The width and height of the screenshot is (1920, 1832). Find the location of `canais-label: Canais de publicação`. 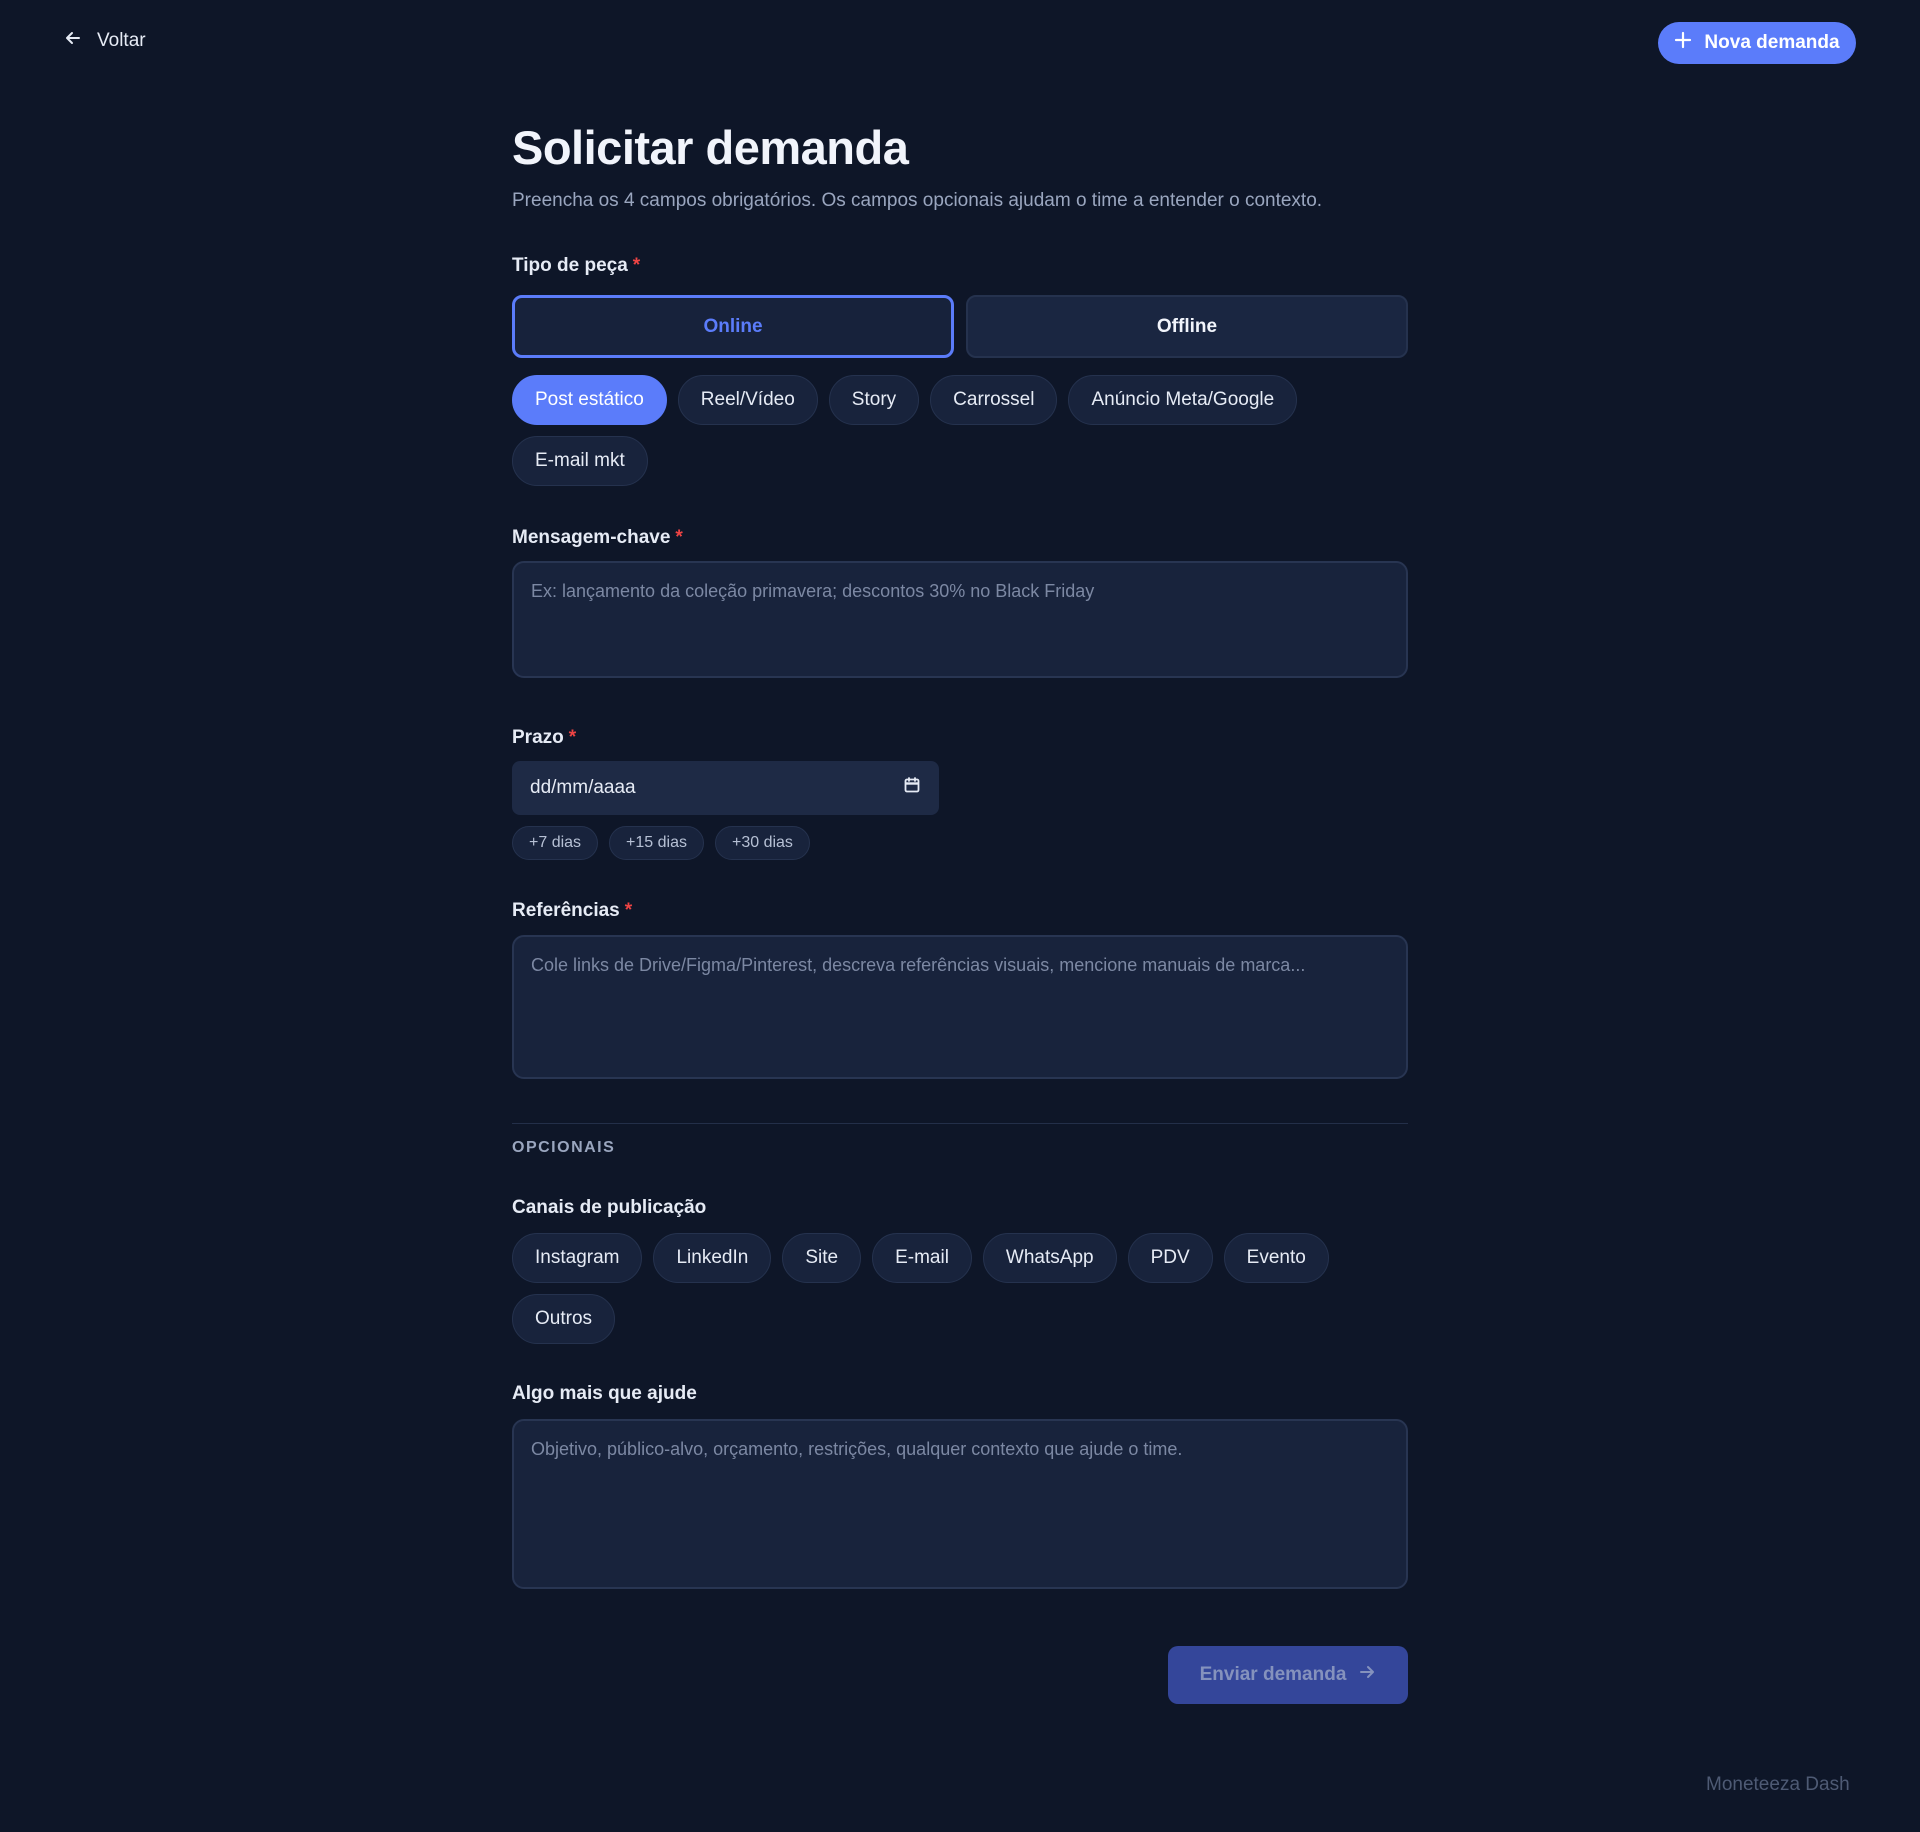

canais-label: Canais de publicação is located at coordinates (609, 1207).